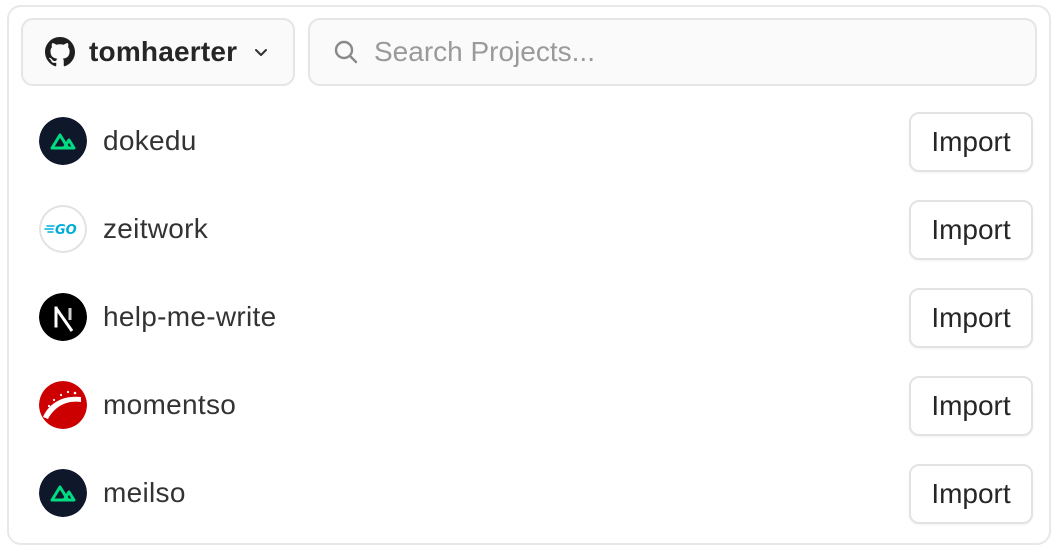  What do you see at coordinates (156, 228) in the screenshot?
I see `project-name: zeitwork` at bounding box center [156, 228].